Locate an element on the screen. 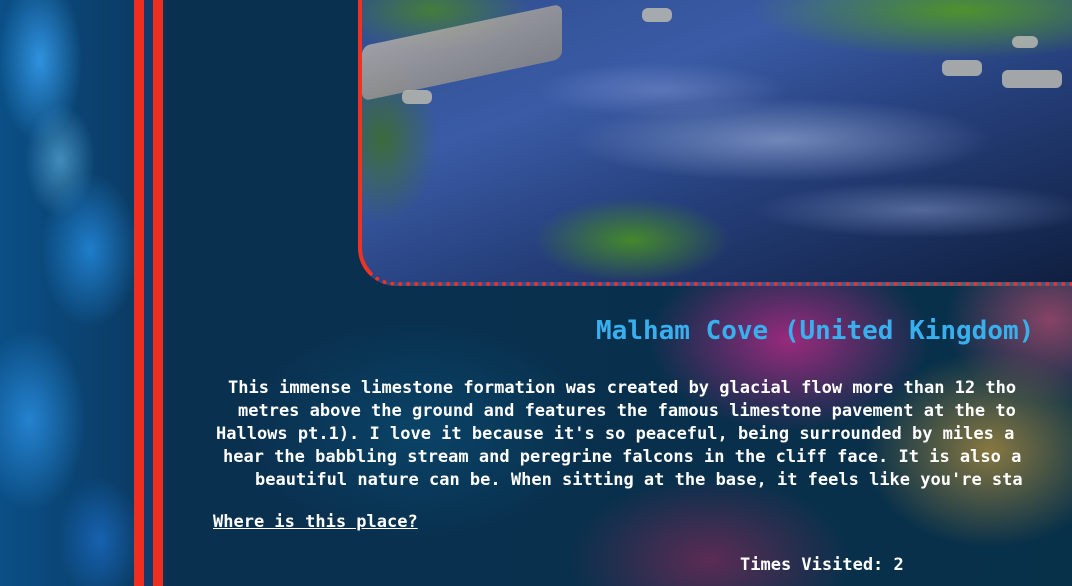 This screenshot has width=1072, height=586. photo-path is located at coordinates (462, 52).